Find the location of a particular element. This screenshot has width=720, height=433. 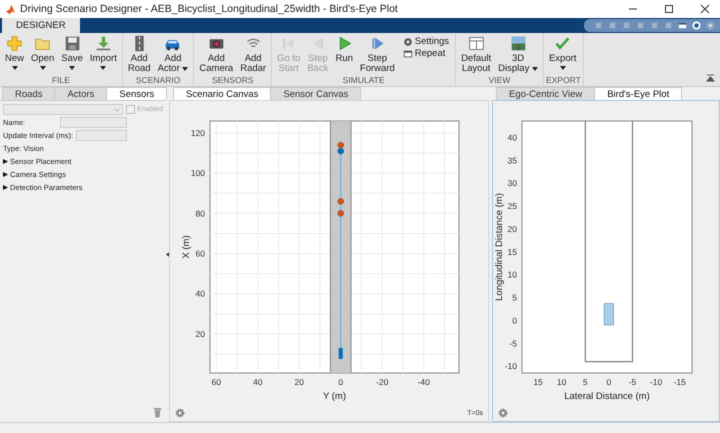

tick-label: 100 is located at coordinates (197, 173).